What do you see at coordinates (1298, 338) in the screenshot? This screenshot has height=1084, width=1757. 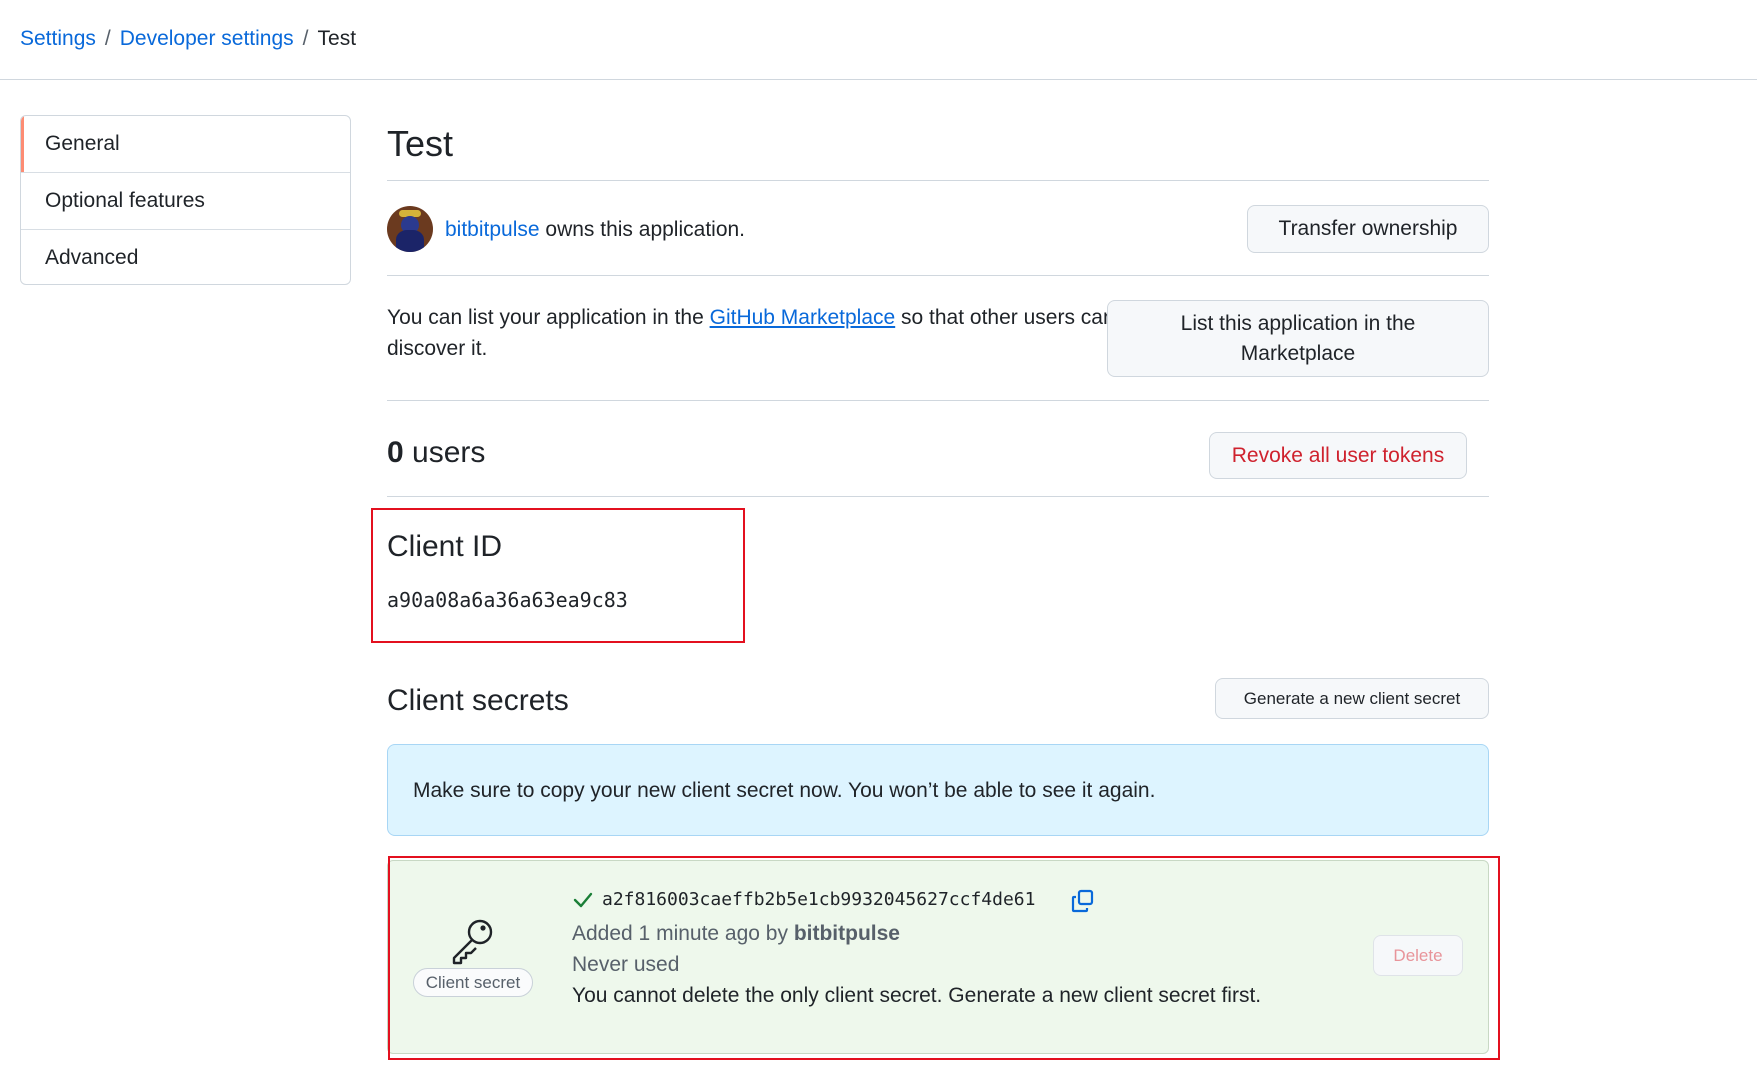 I see `list-in-marketplace-button: List this application in the Marketplace` at bounding box center [1298, 338].